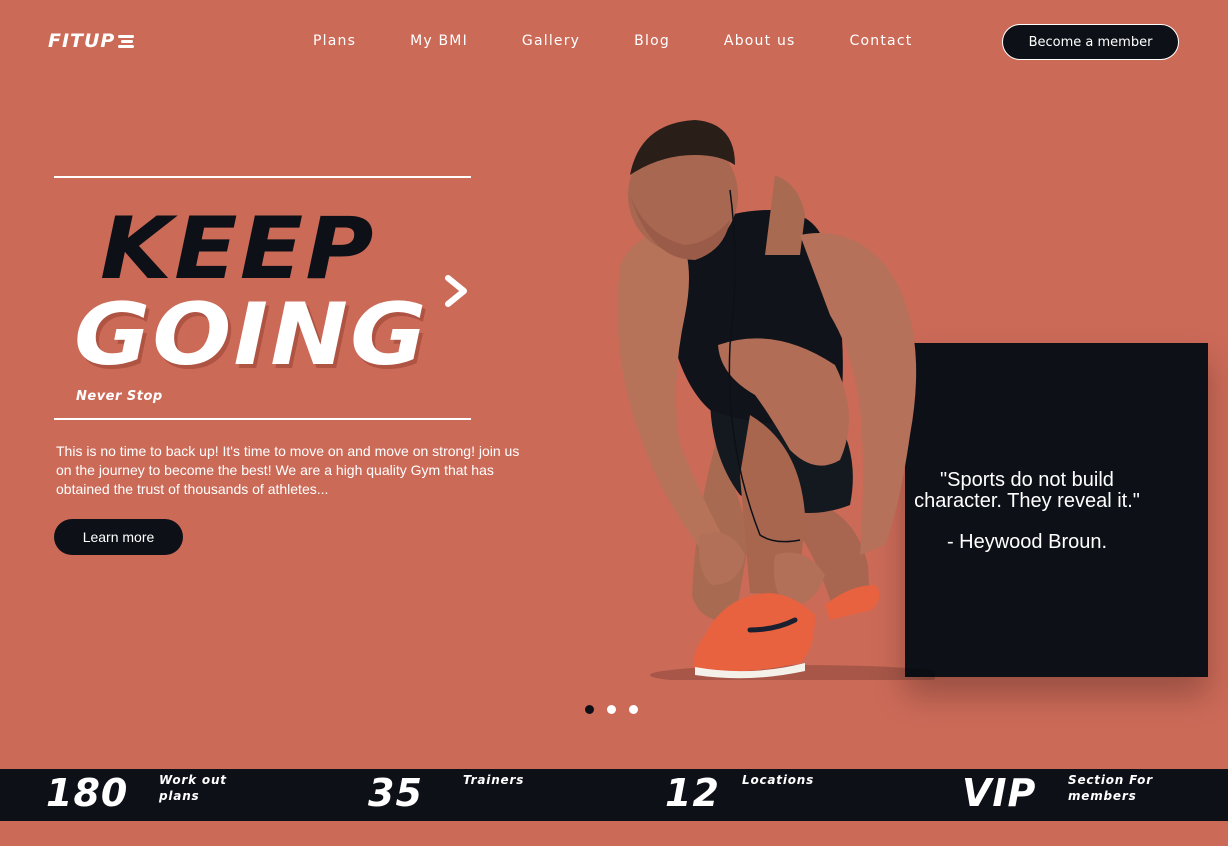 This screenshot has height=846, width=1228. I want to click on stat-number: 35, so click(395, 793).